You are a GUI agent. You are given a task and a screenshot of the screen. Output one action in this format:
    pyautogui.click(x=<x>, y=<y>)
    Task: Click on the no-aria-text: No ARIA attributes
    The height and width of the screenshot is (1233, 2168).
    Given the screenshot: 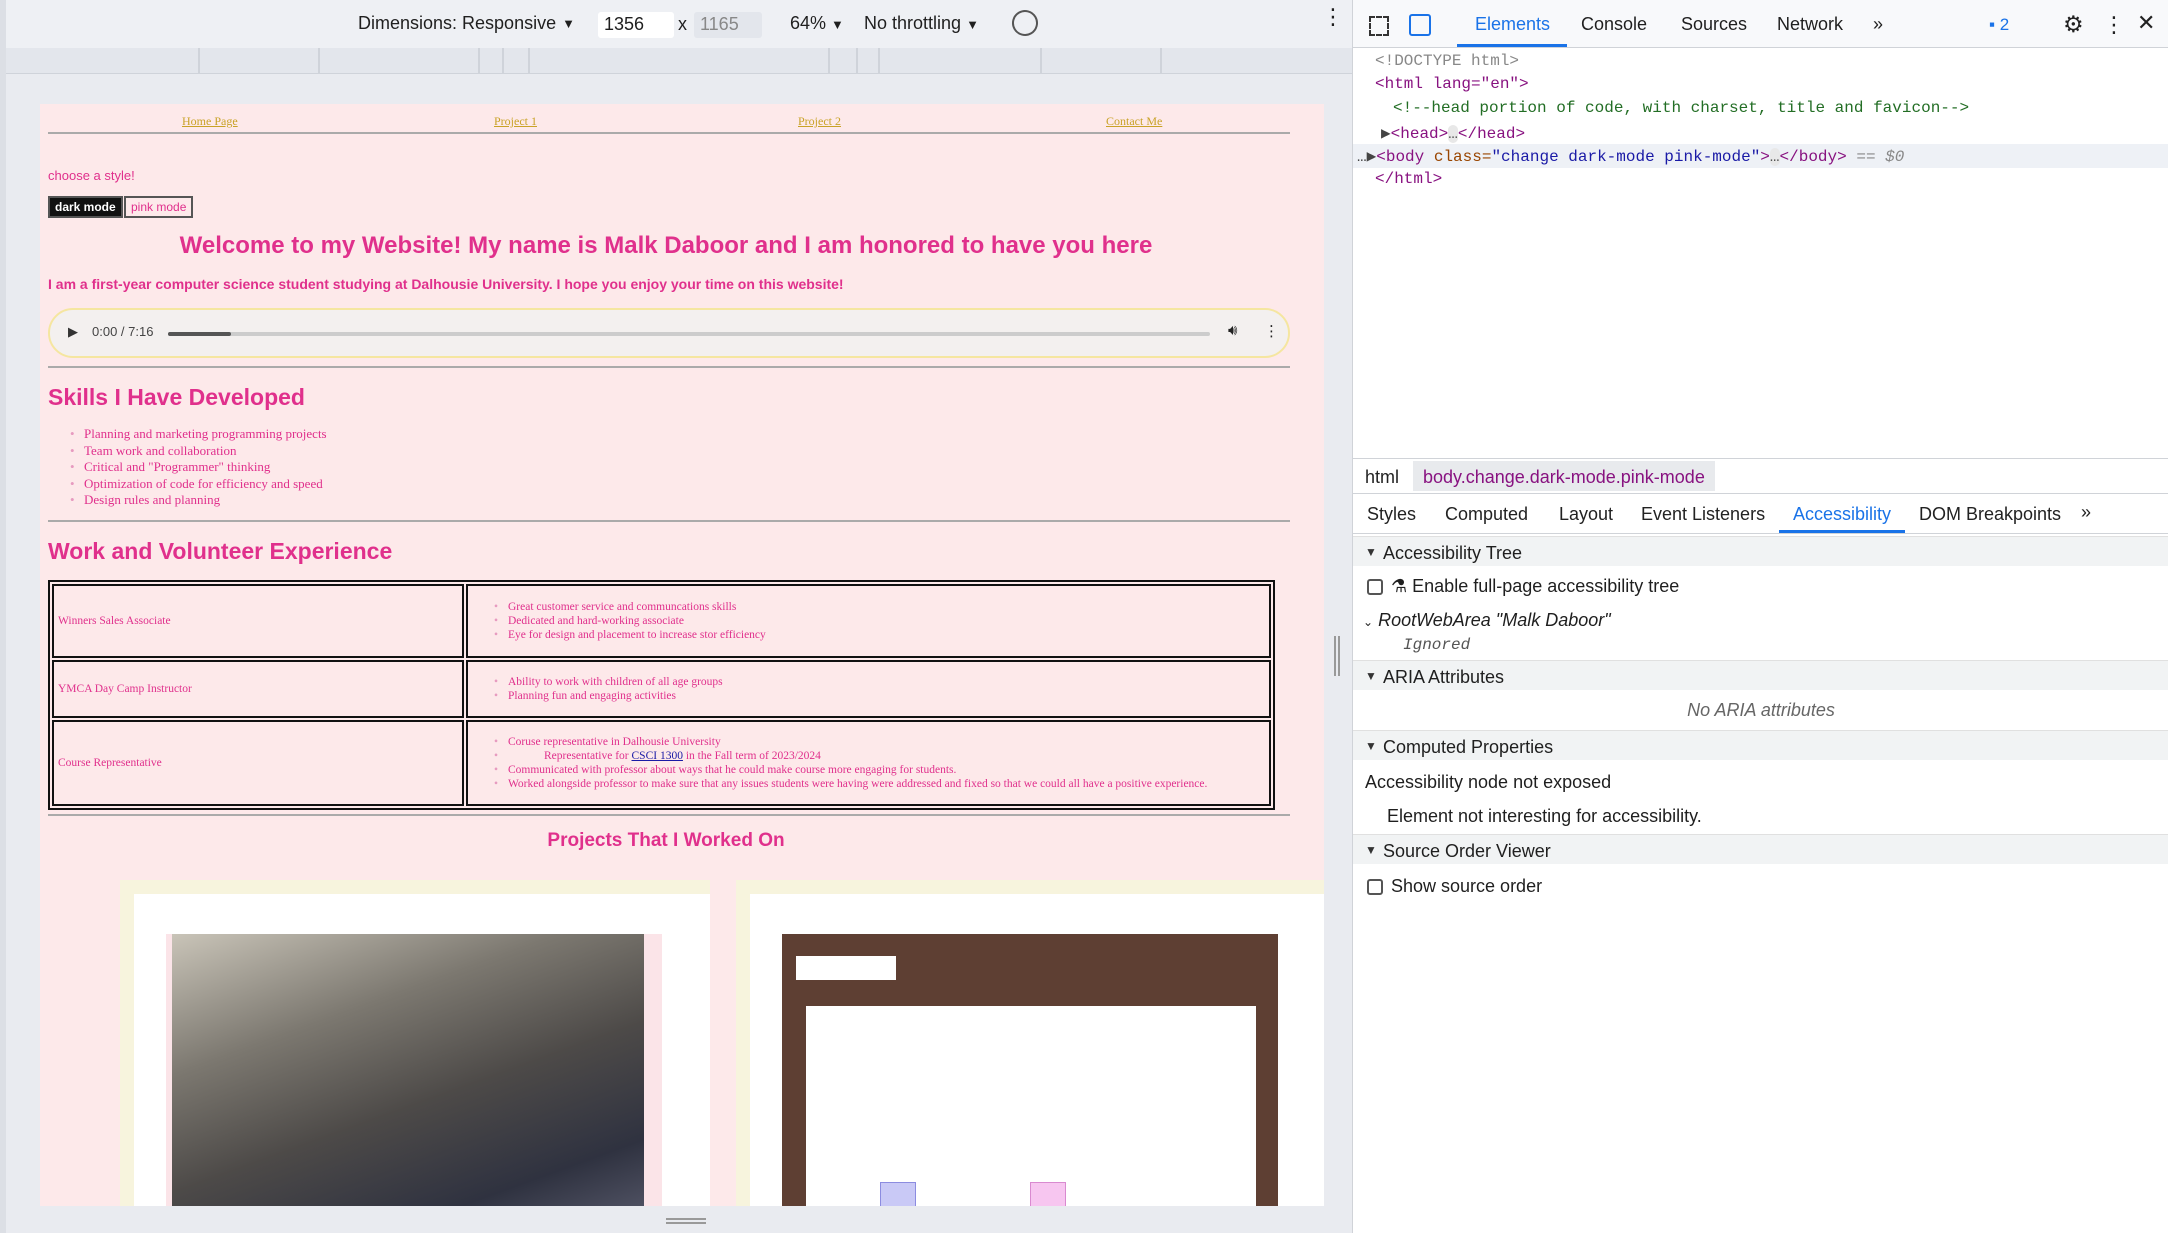 What is the action you would take?
    pyautogui.click(x=1761, y=710)
    